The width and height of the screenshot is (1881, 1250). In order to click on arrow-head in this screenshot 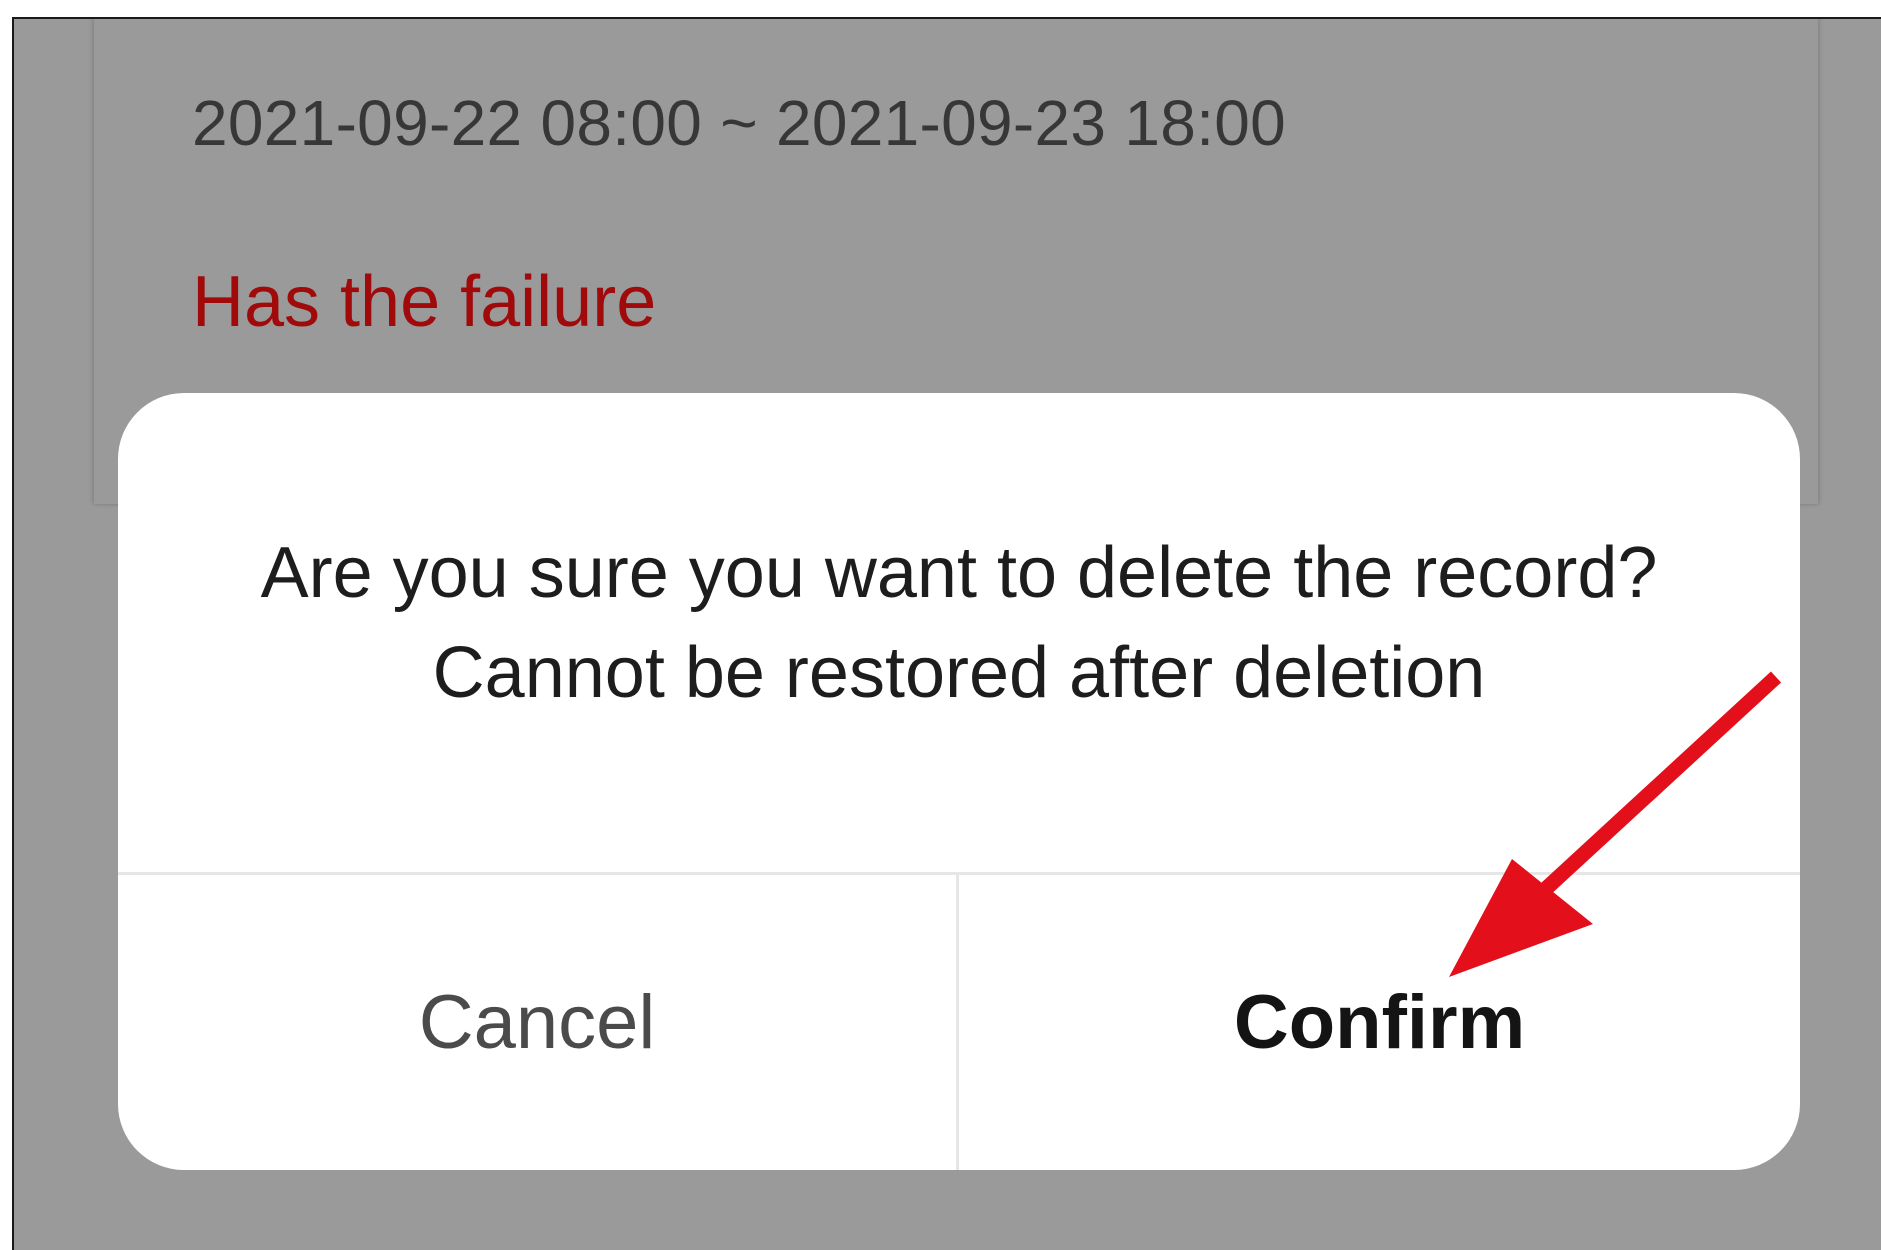, I will do `click(1521, 918)`.